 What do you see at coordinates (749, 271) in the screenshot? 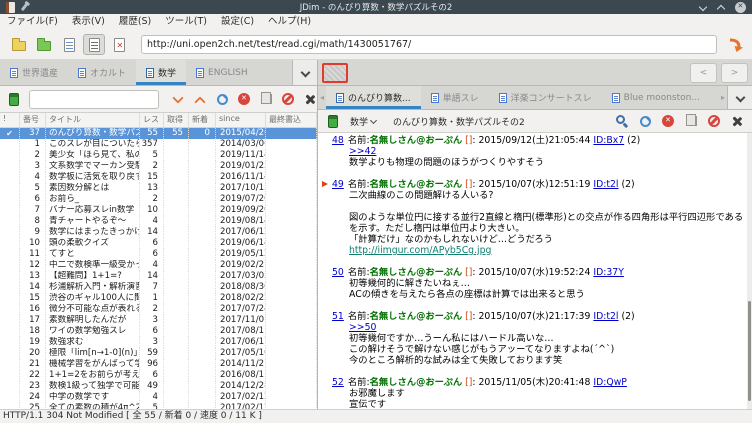
I see `posts-scrollbar` at bounding box center [749, 271].